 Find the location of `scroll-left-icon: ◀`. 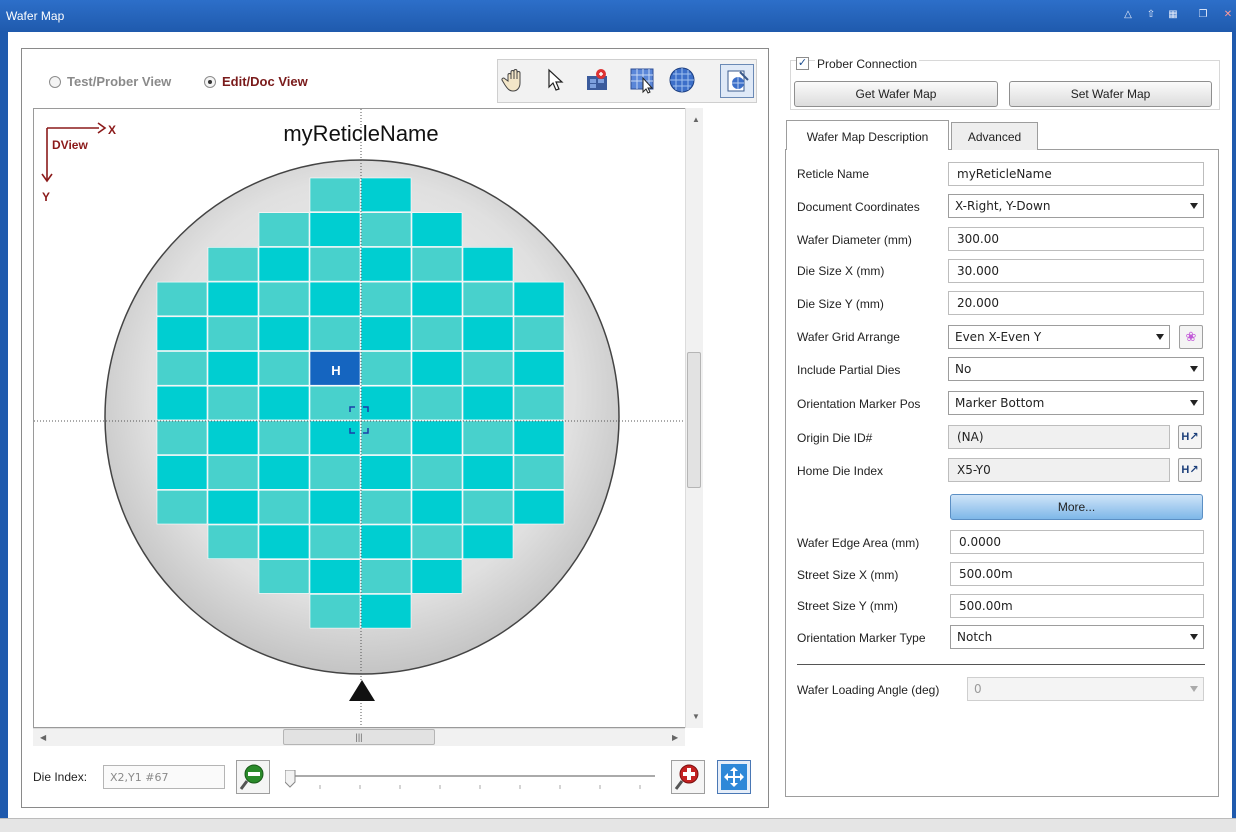

scroll-left-icon: ◀ is located at coordinates (43, 737).